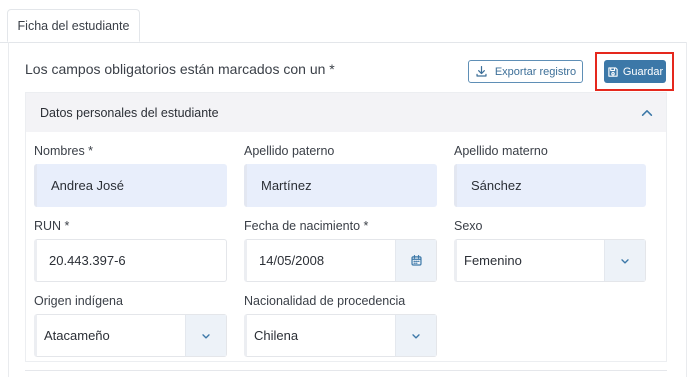 This screenshot has height=377, width=687. What do you see at coordinates (535, 71) in the screenshot?
I see `export-button-label: Exportar registro` at bounding box center [535, 71].